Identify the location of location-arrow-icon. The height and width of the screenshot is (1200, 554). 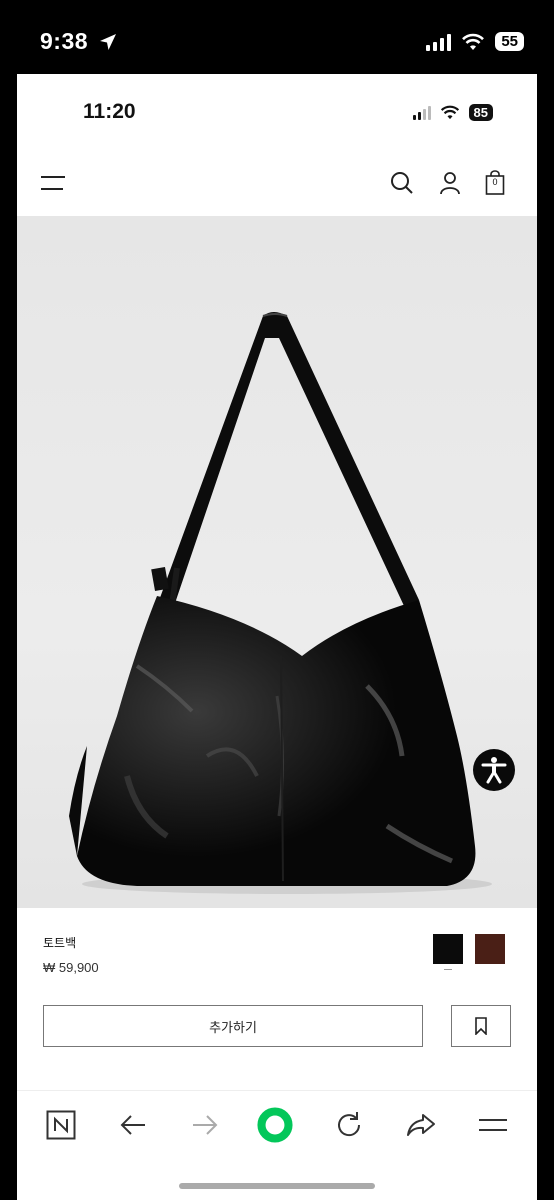
(107, 42).